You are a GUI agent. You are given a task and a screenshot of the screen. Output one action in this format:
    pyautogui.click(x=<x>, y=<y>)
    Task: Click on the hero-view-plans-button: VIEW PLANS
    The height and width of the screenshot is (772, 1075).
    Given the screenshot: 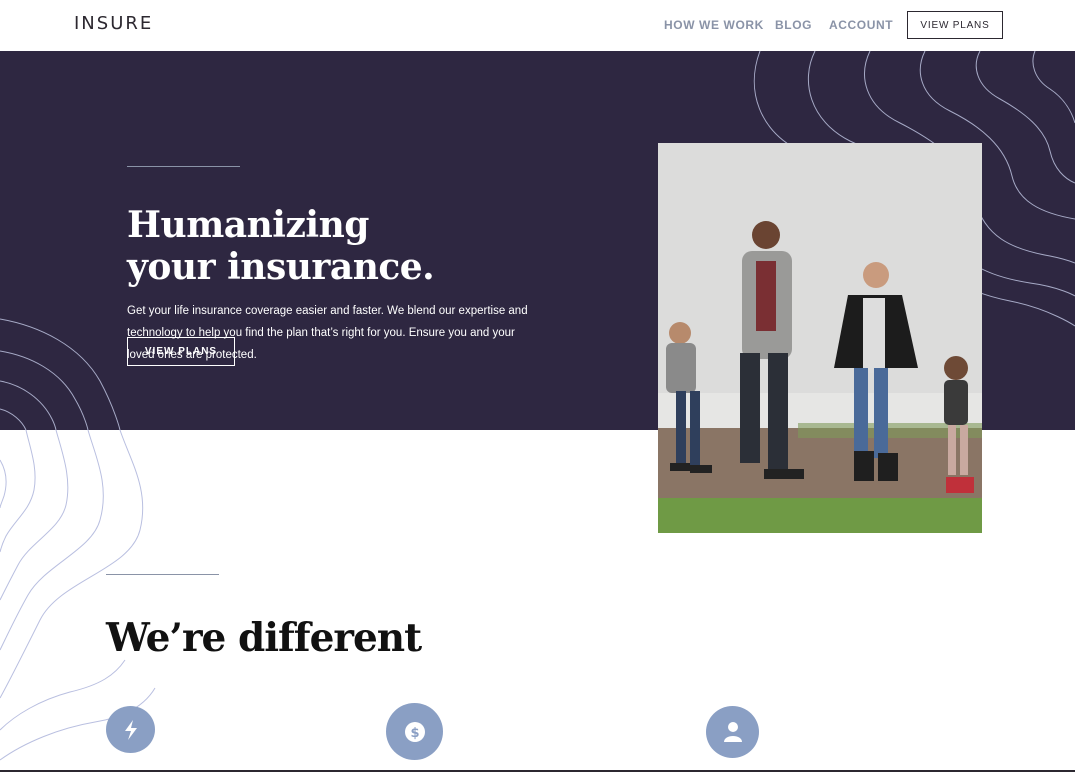 What is the action you would take?
    pyautogui.click(x=181, y=351)
    